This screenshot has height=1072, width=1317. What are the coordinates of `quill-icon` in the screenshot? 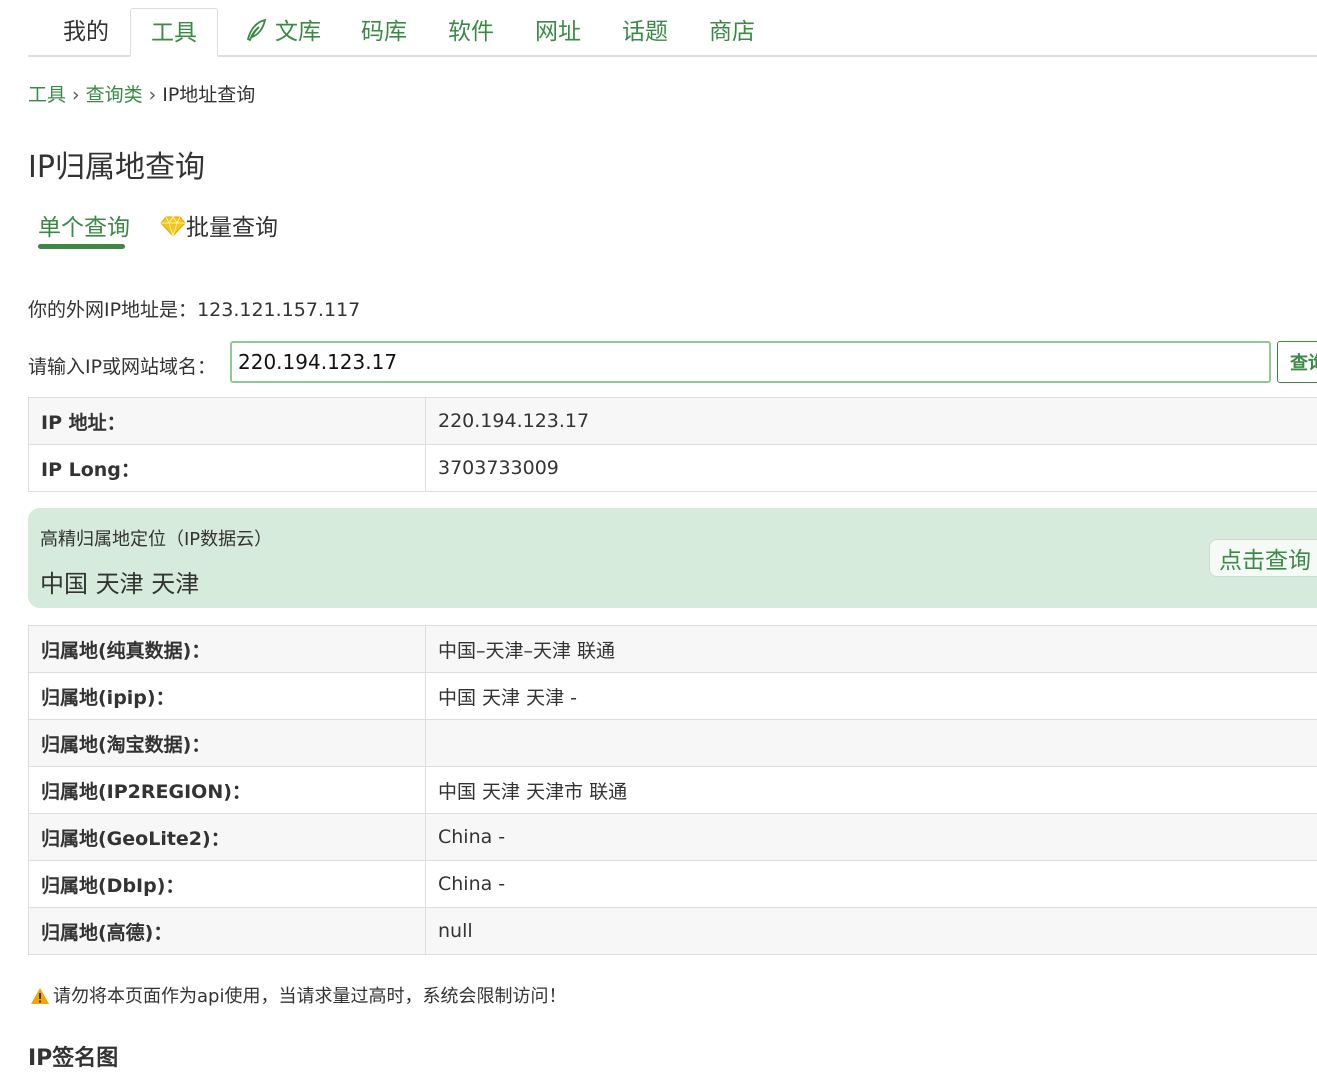 It's located at (256, 30).